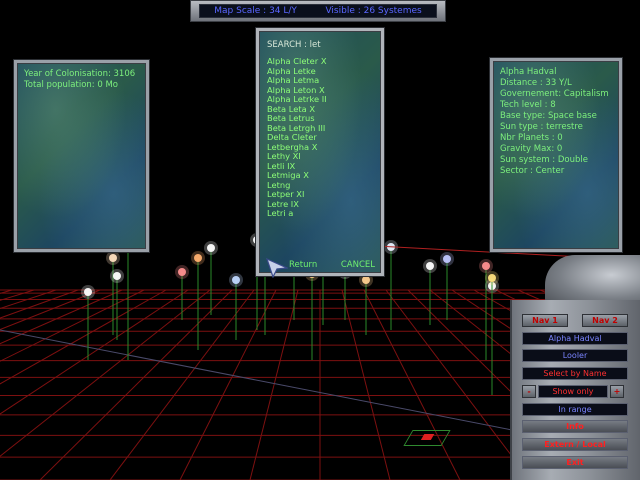 The height and width of the screenshot is (480, 640). Describe the element at coordinates (575, 462) in the screenshot. I see `exit-button: Exit` at that location.